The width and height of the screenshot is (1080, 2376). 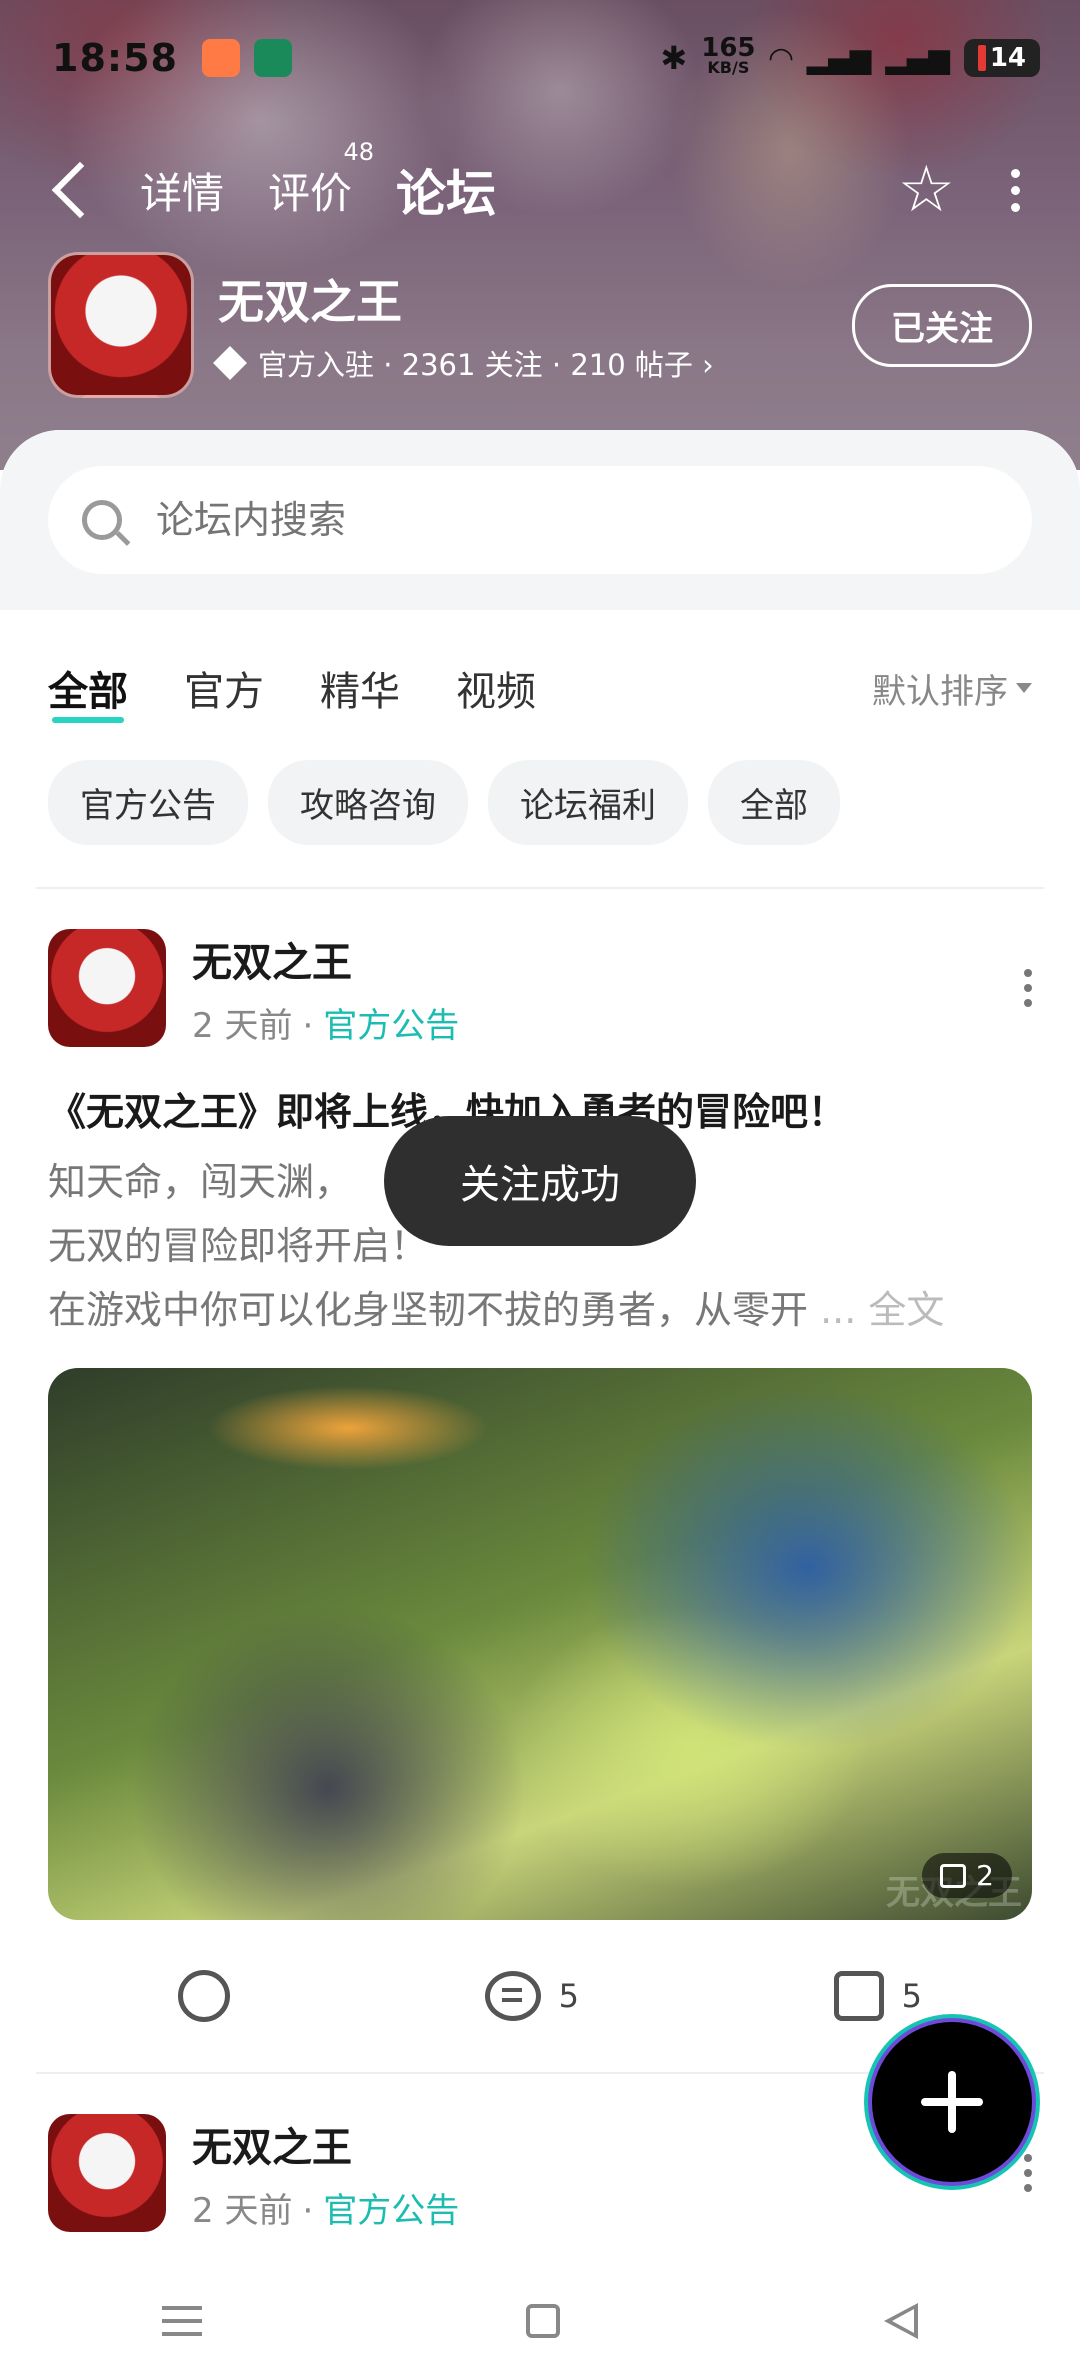 I want to click on battery-icon: 14, so click(x=1001, y=58).